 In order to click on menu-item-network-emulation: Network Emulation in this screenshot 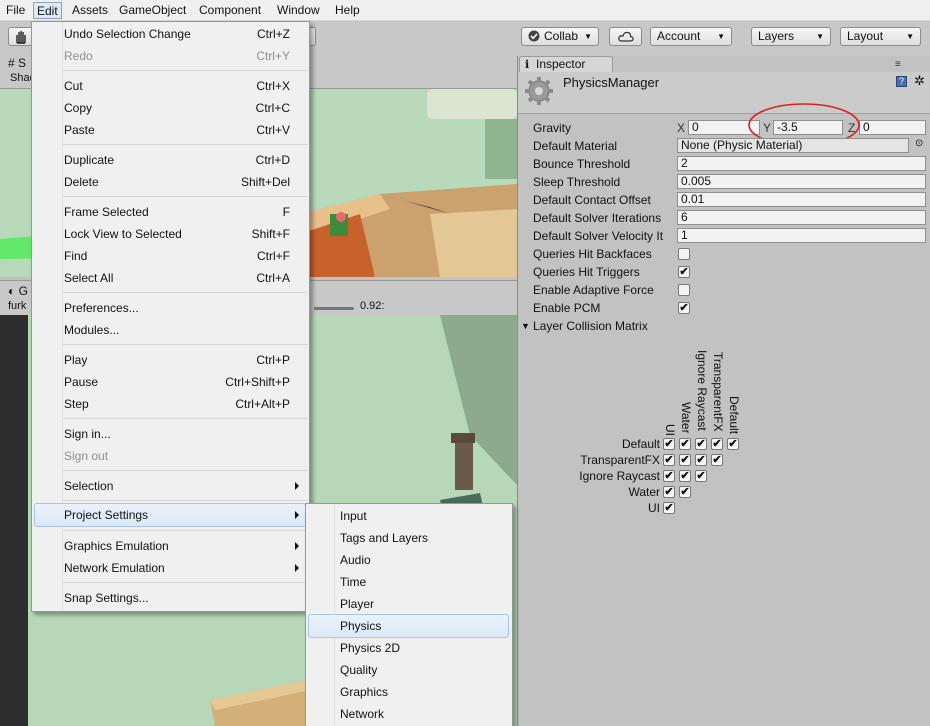, I will do `click(114, 568)`.